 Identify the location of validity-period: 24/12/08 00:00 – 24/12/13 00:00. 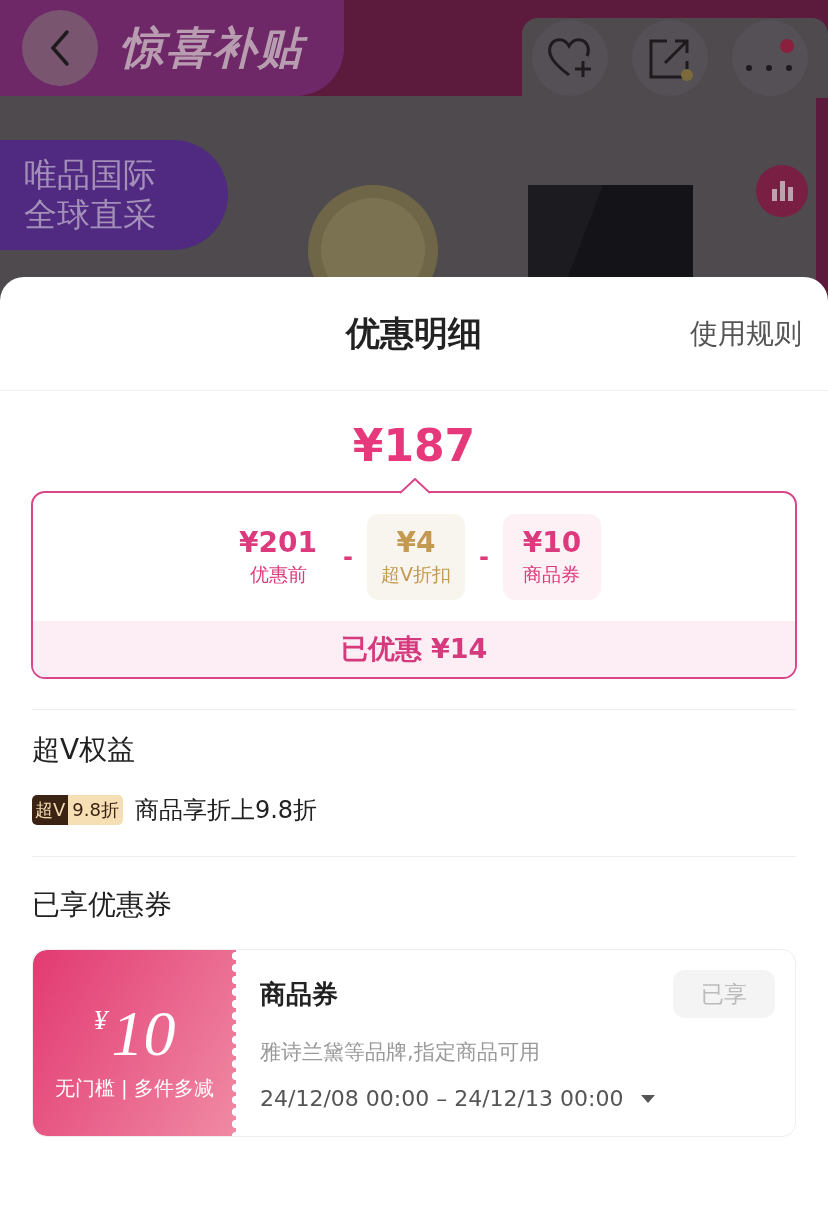
(442, 1098).